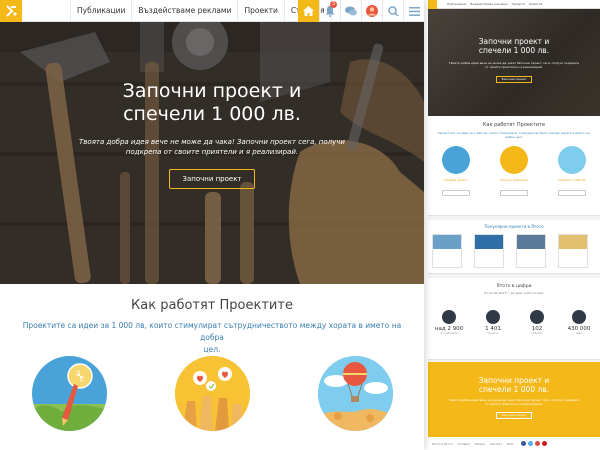 The width and height of the screenshot is (600, 450). Describe the element at coordinates (260, 11) in the screenshot. I see `nav-link-projects: Проекти` at that location.